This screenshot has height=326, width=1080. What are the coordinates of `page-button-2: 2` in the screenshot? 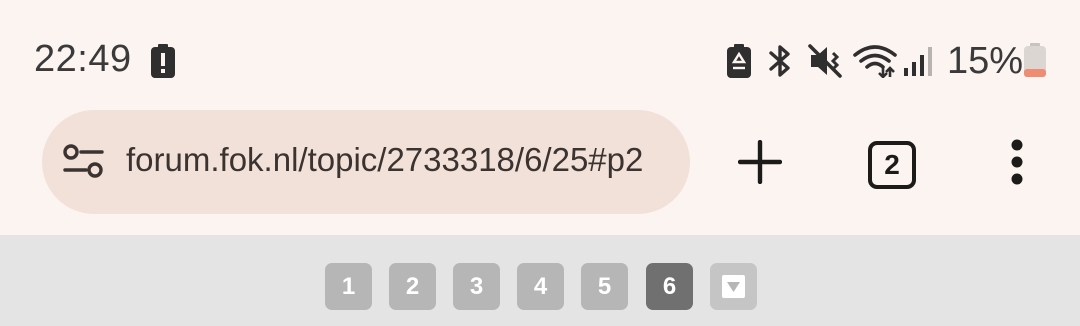 It's located at (412, 286).